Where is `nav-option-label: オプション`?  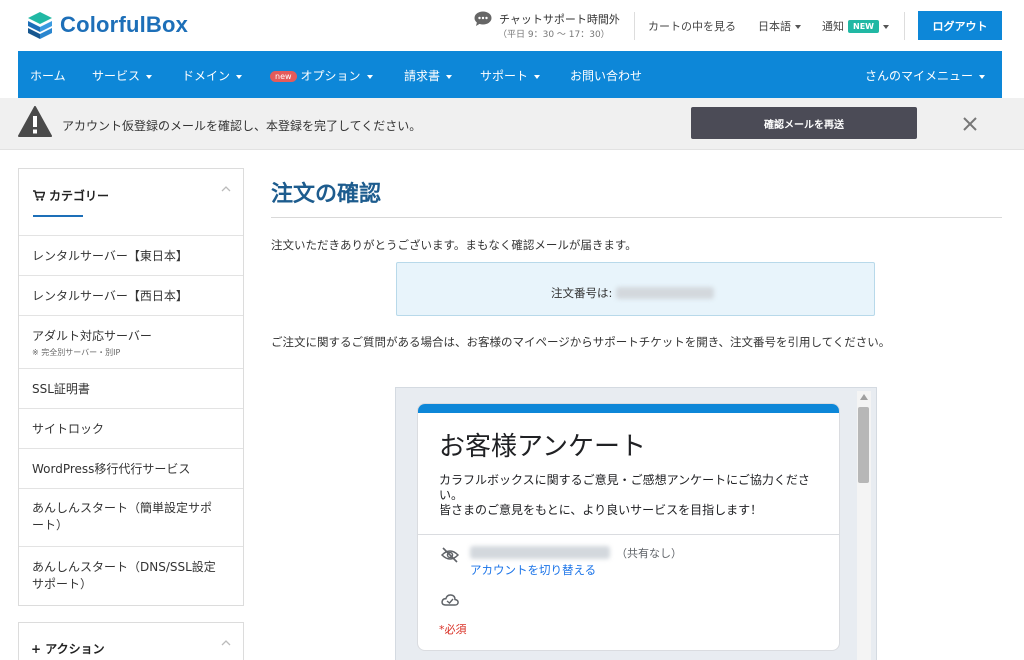
nav-option-label: オプション is located at coordinates (330, 76).